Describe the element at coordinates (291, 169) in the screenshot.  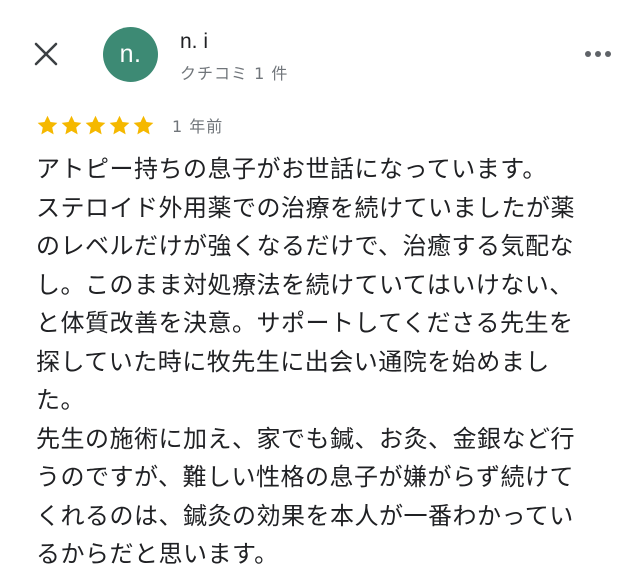
I see `review-text-line: アトピー持ちの息子がお世話になっています。` at that location.